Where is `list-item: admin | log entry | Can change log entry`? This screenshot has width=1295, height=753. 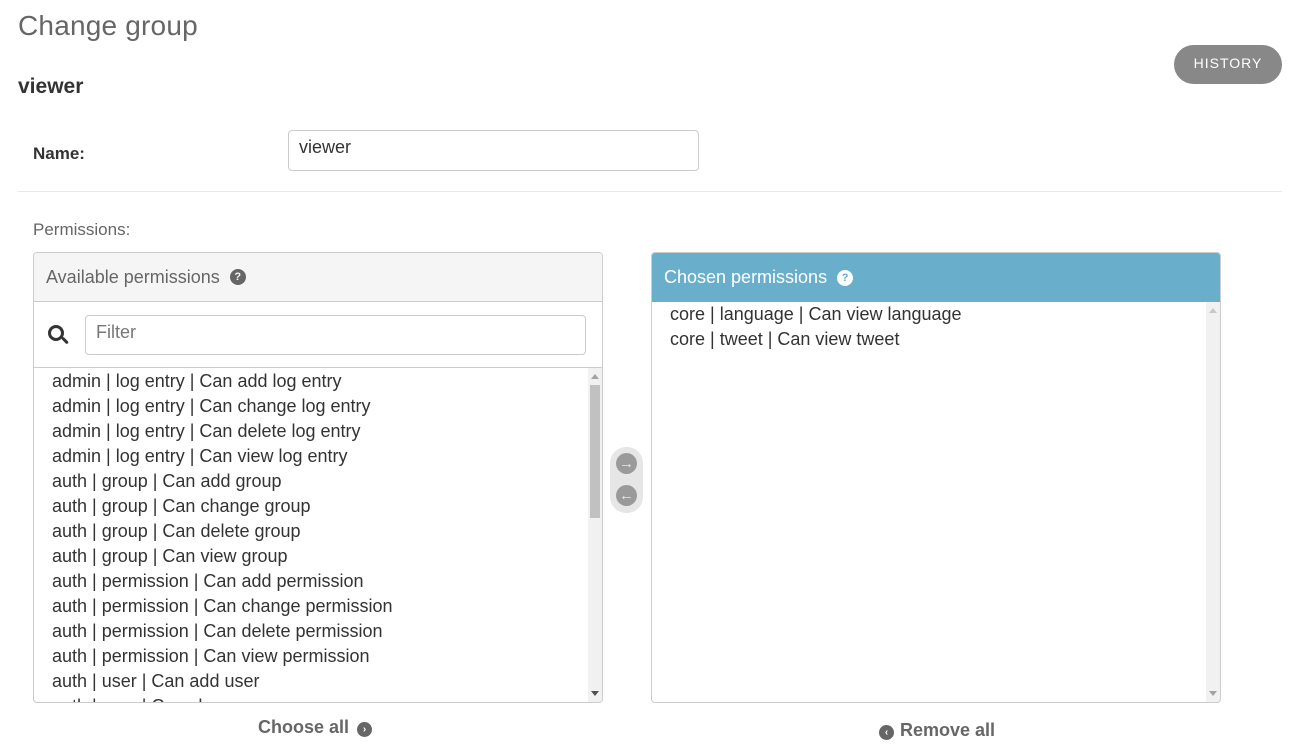 list-item: admin | log entry | Can change log entry is located at coordinates (327, 406).